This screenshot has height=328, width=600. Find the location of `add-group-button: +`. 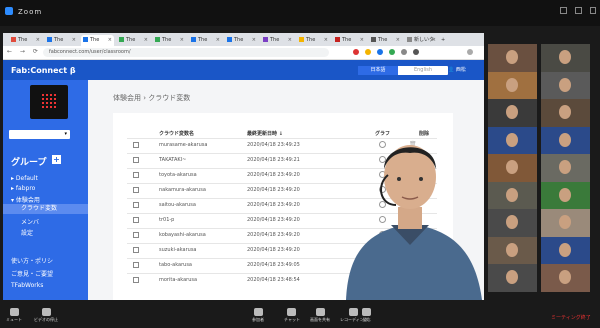

add-group-button: + is located at coordinates (56, 159).